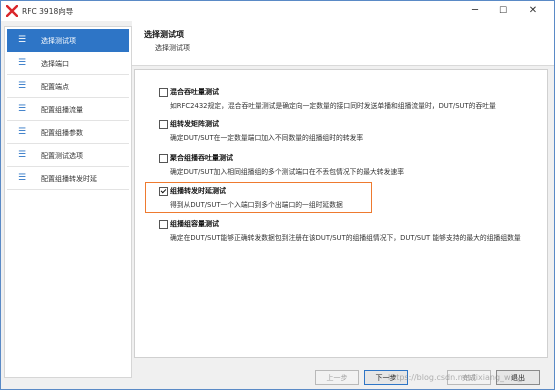 The height and width of the screenshot is (390, 555). I want to click on sidebar-item-label: 配置组播流量, so click(62, 110).